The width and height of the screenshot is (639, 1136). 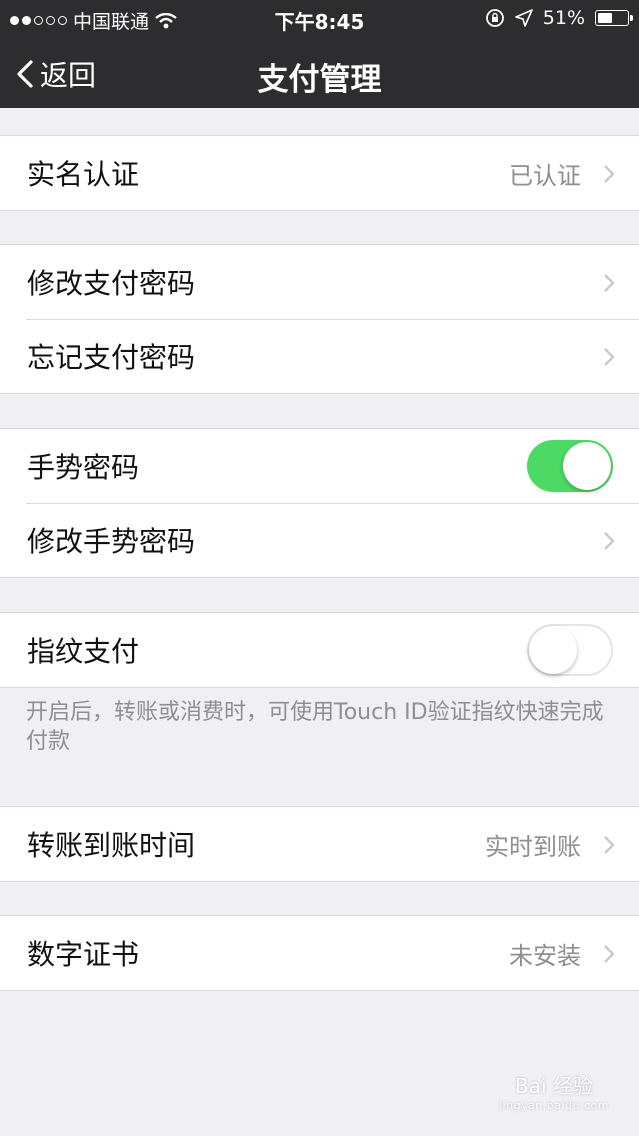 I want to click on location-arrow-icon, so click(x=523, y=18).